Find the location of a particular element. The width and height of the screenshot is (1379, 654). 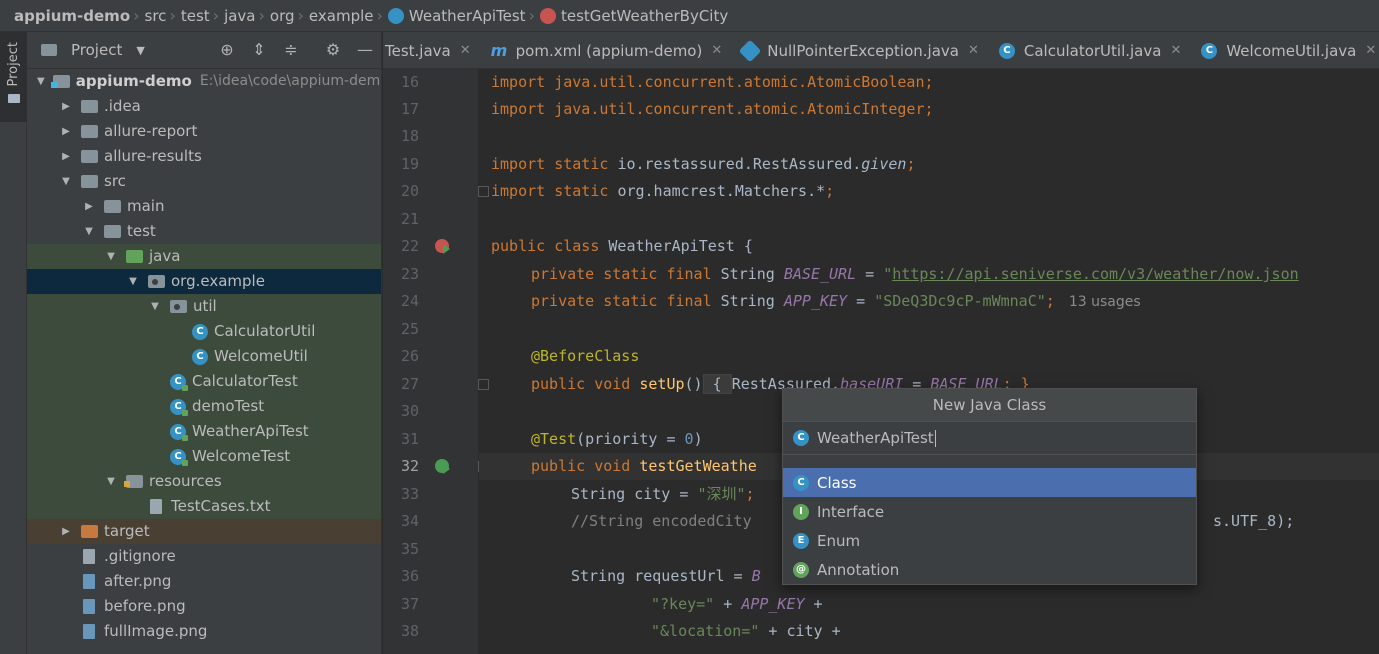

tab-test-java: Test.java ✕ is located at coordinates (432, 50).